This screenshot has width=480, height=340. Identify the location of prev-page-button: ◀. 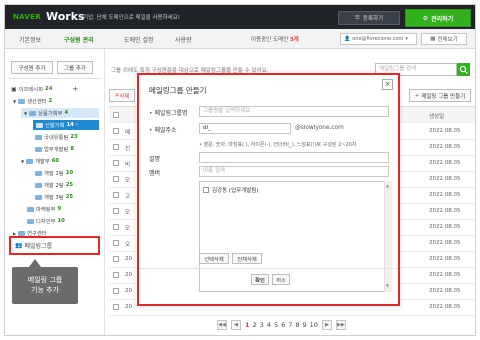
(236, 325).